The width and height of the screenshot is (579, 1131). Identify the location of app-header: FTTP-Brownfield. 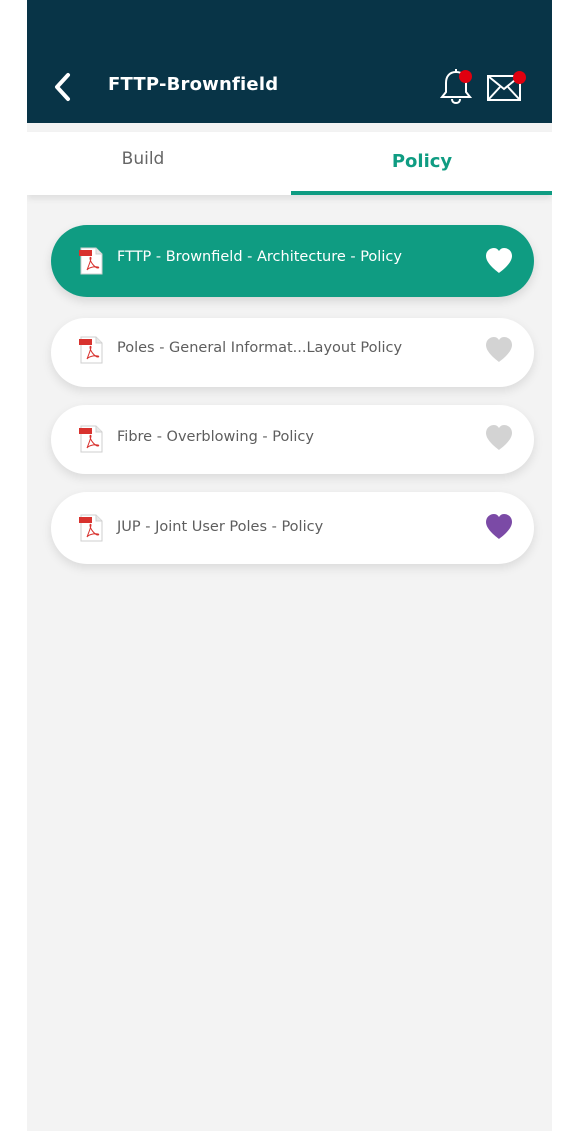
(289, 61).